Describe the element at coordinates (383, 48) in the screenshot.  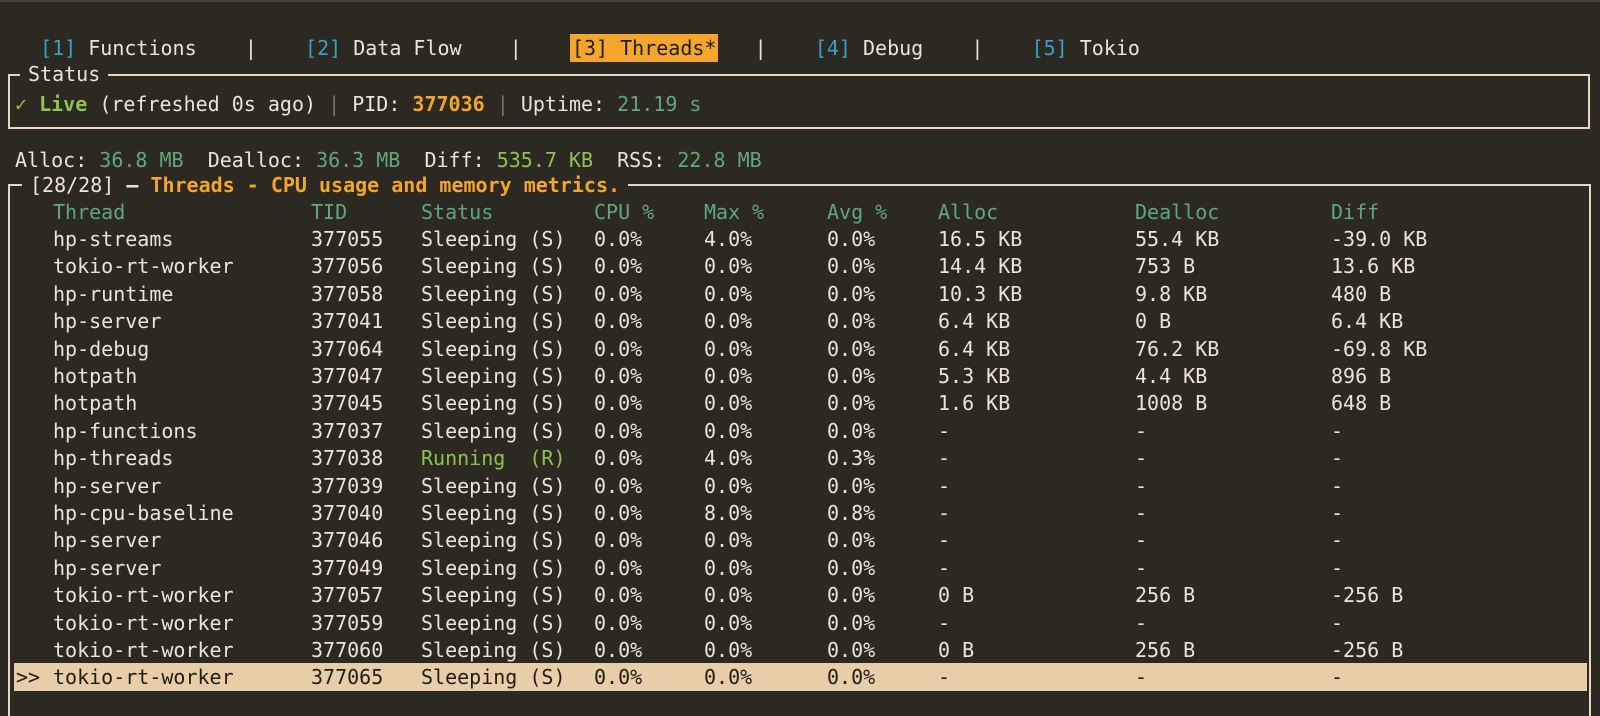
I see `tab-data-flow: [2] Data Flow` at that location.